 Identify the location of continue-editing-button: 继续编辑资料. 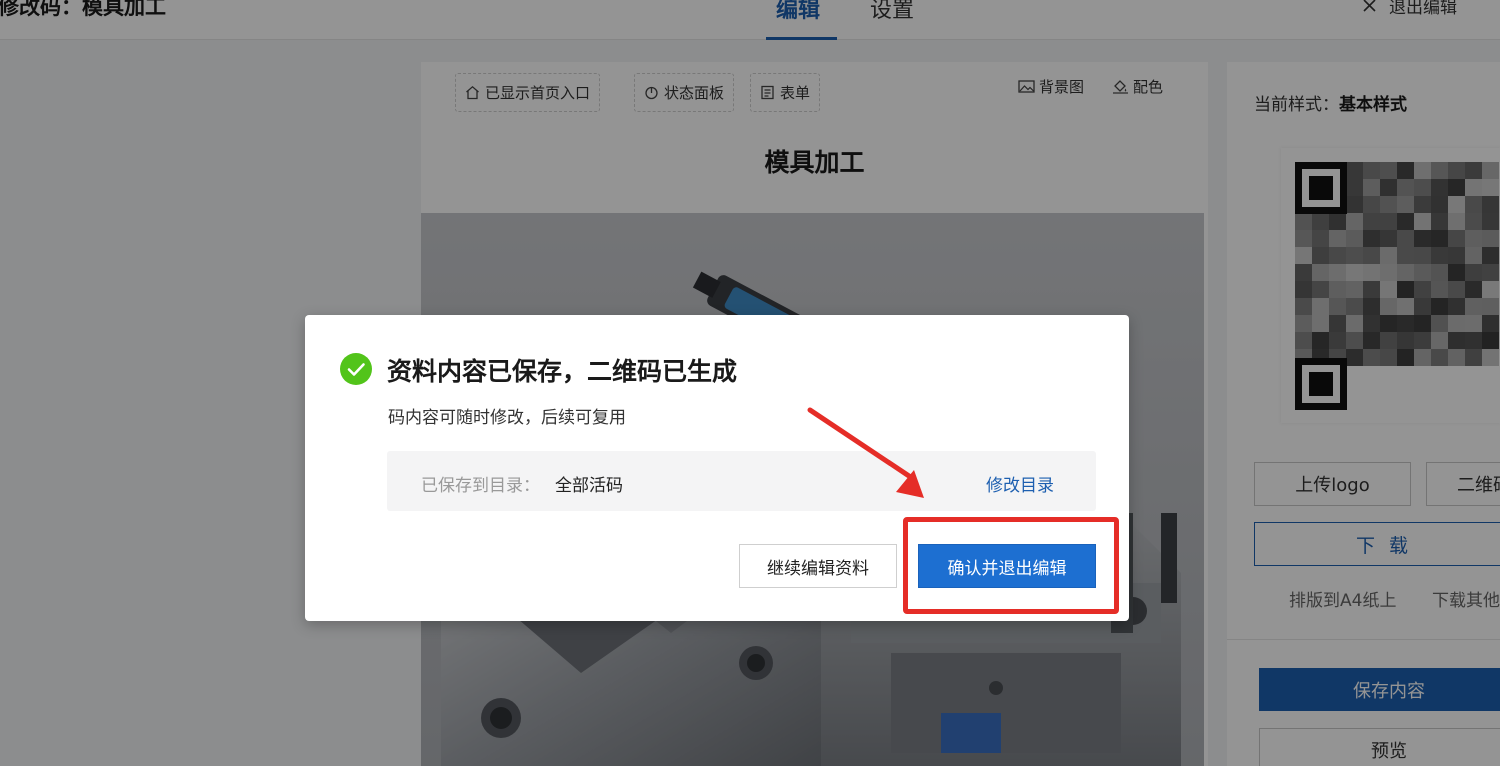
(818, 566).